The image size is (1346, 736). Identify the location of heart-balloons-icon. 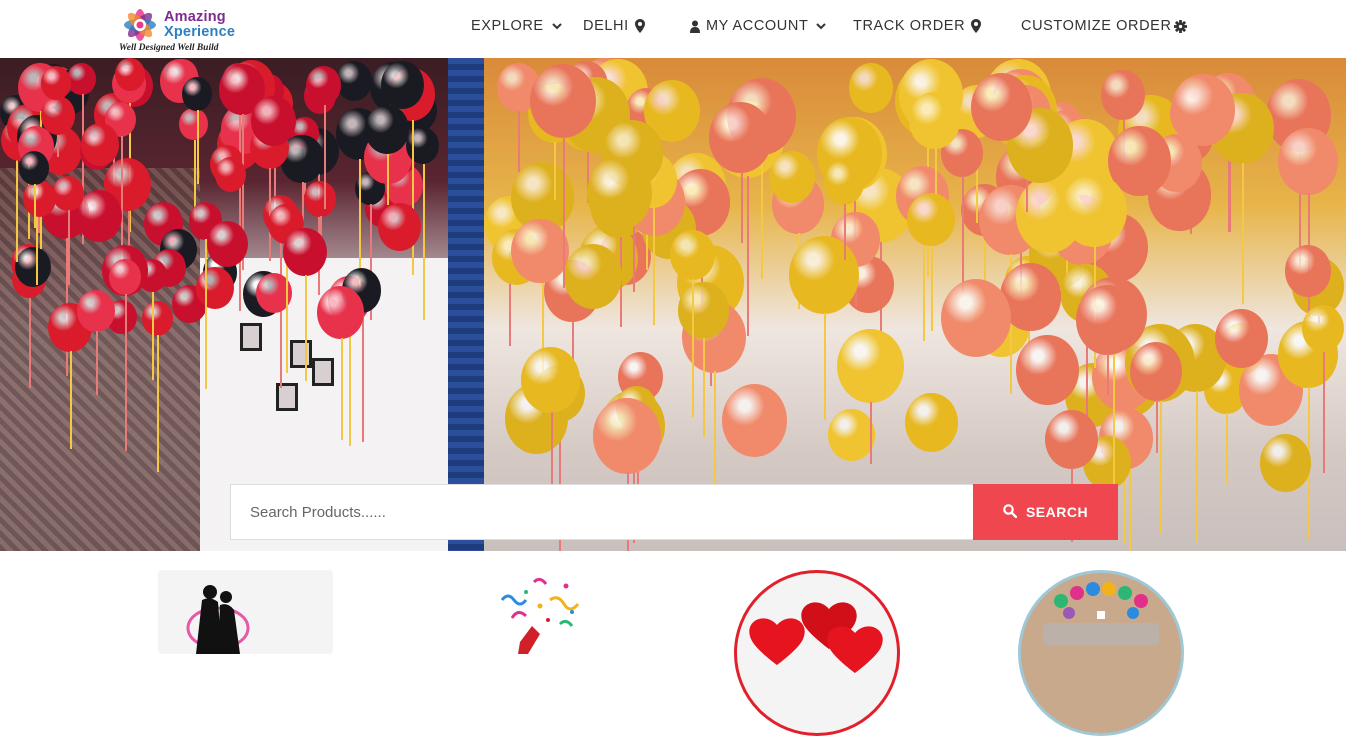
(816, 637).